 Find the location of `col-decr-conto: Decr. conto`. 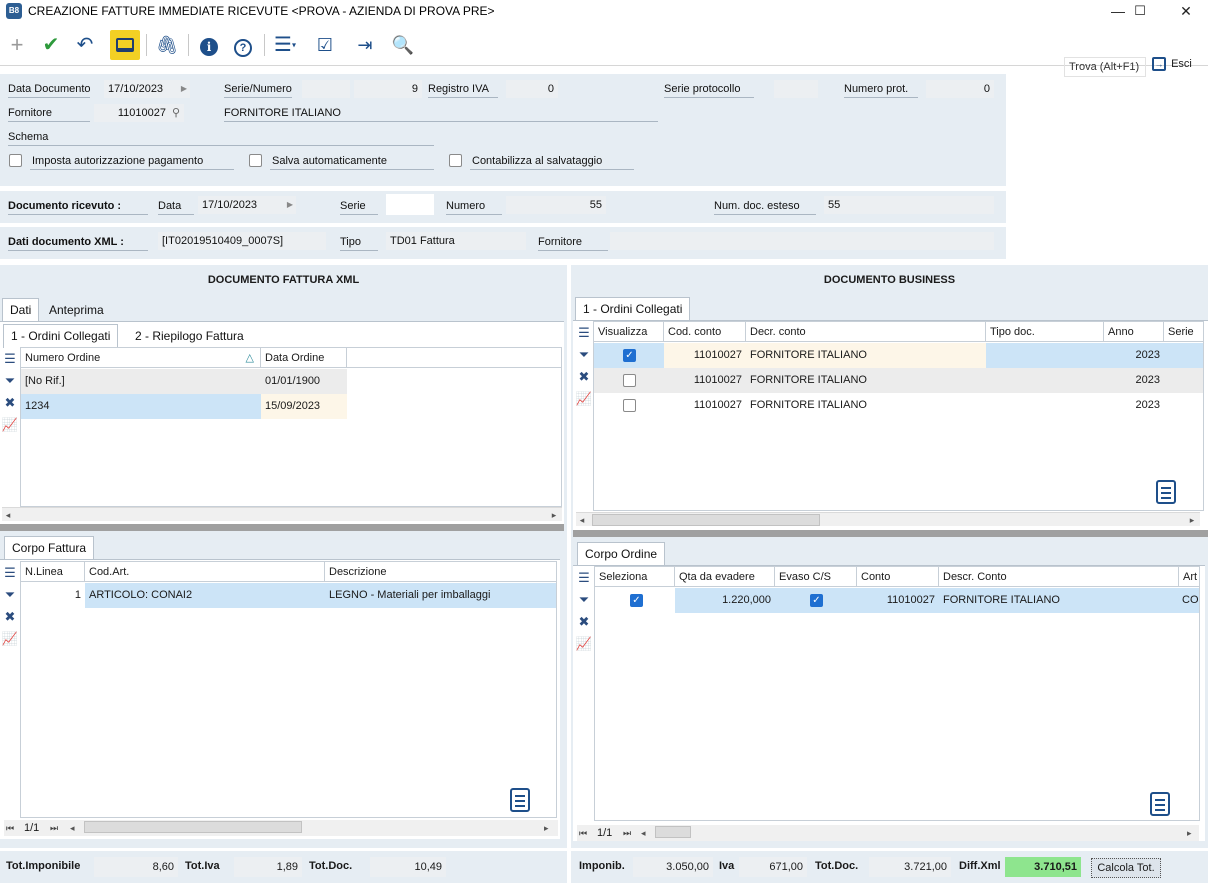

col-decr-conto: Decr. conto is located at coordinates (866, 332).